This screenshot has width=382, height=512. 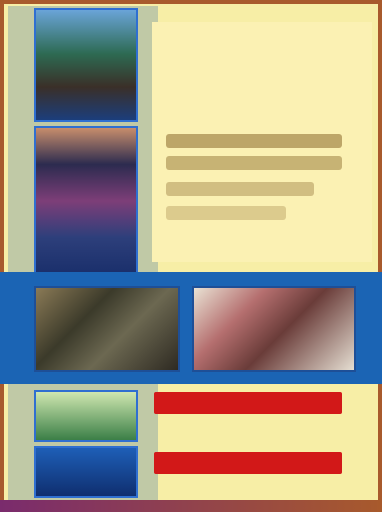 What do you see at coordinates (248, 463) in the screenshot?
I see `secondary-action-button` at bounding box center [248, 463].